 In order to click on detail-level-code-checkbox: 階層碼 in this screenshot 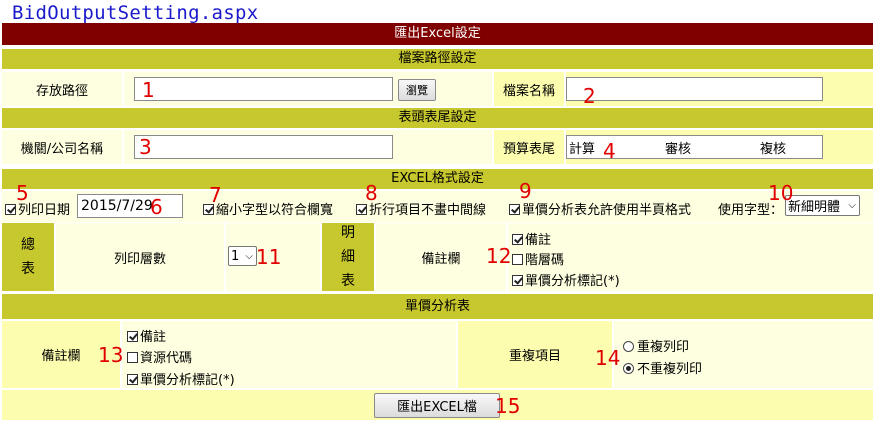, I will do `click(538, 258)`.